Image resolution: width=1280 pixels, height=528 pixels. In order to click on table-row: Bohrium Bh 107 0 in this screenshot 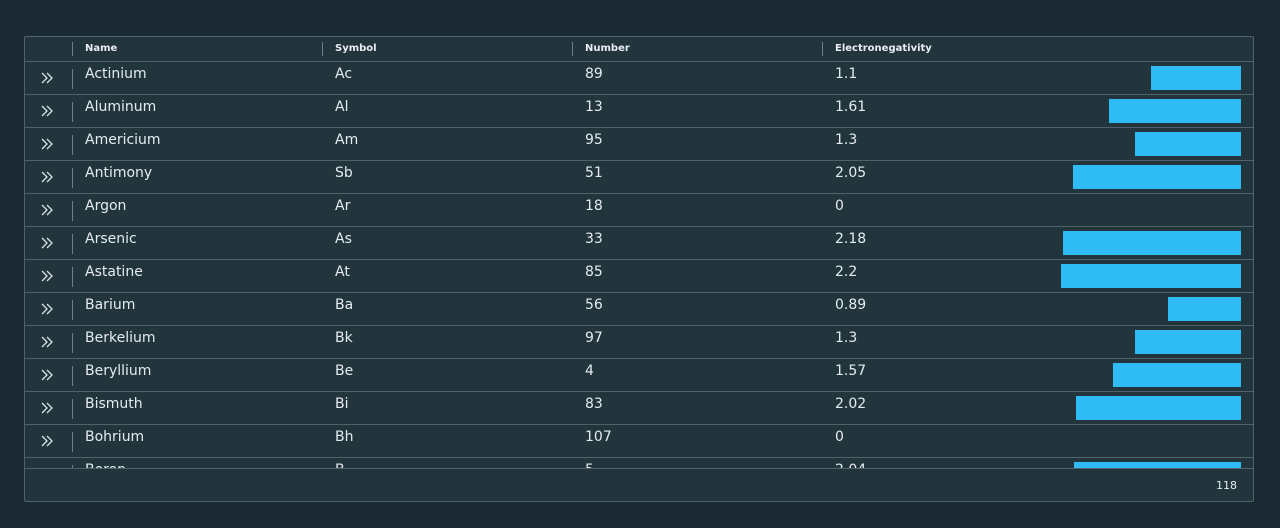, I will do `click(639, 441)`.